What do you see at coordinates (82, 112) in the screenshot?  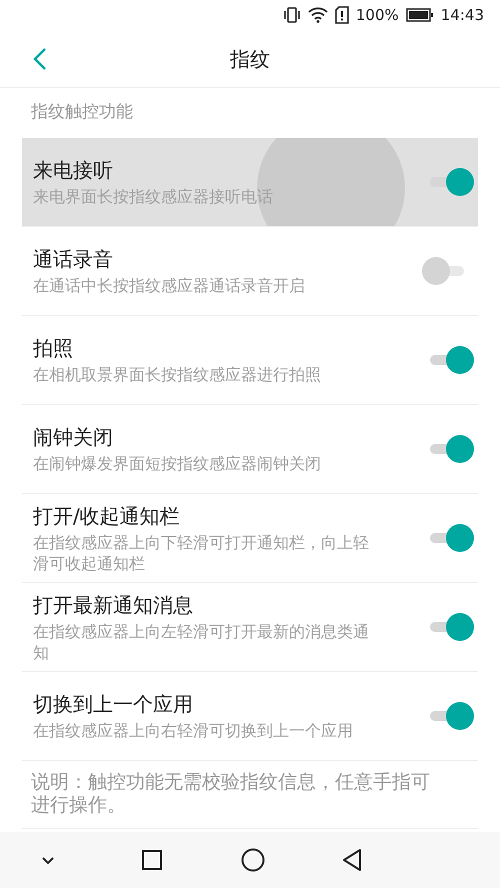 I see `section-title: 指纹触控功能` at bounding box center [82, 112].